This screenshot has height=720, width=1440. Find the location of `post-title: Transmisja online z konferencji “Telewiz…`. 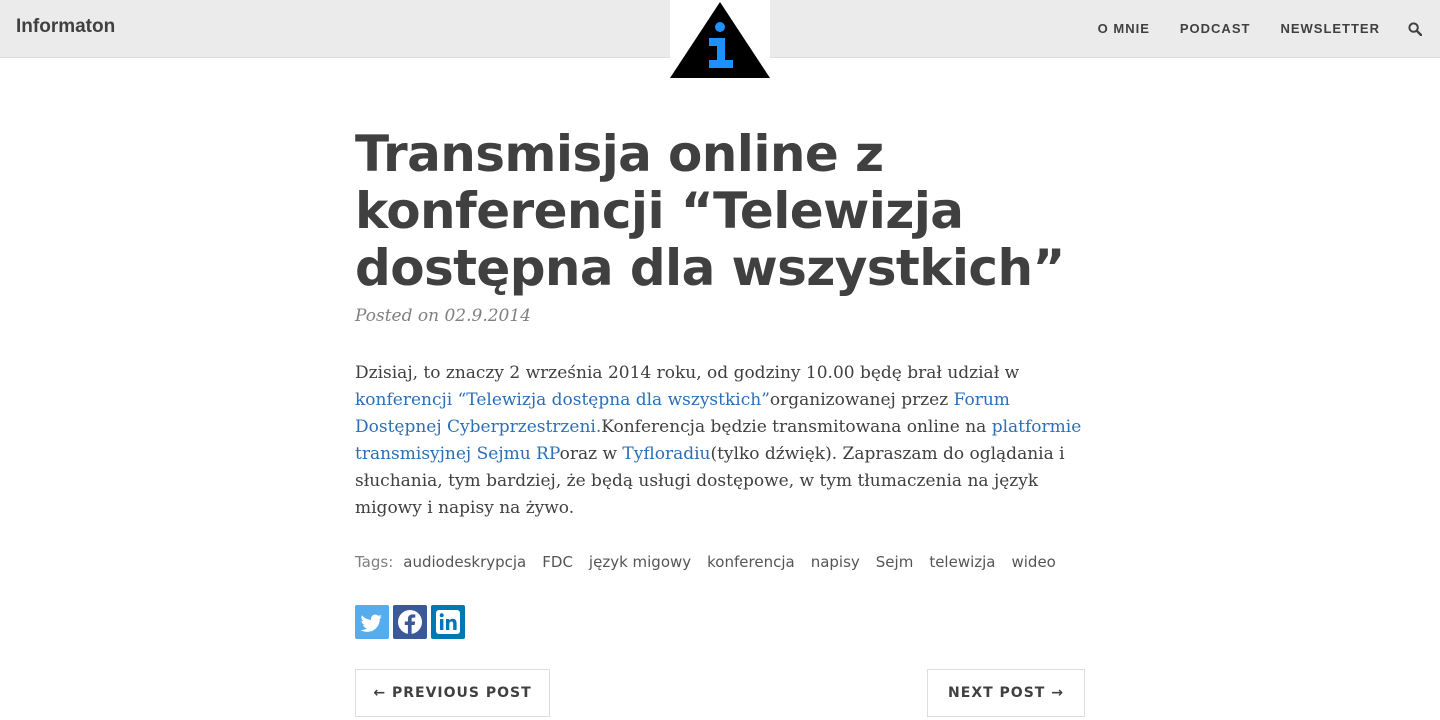

post-title: Transmisja online z konferencji “Telewiz… is located at coordinates (710, 211).